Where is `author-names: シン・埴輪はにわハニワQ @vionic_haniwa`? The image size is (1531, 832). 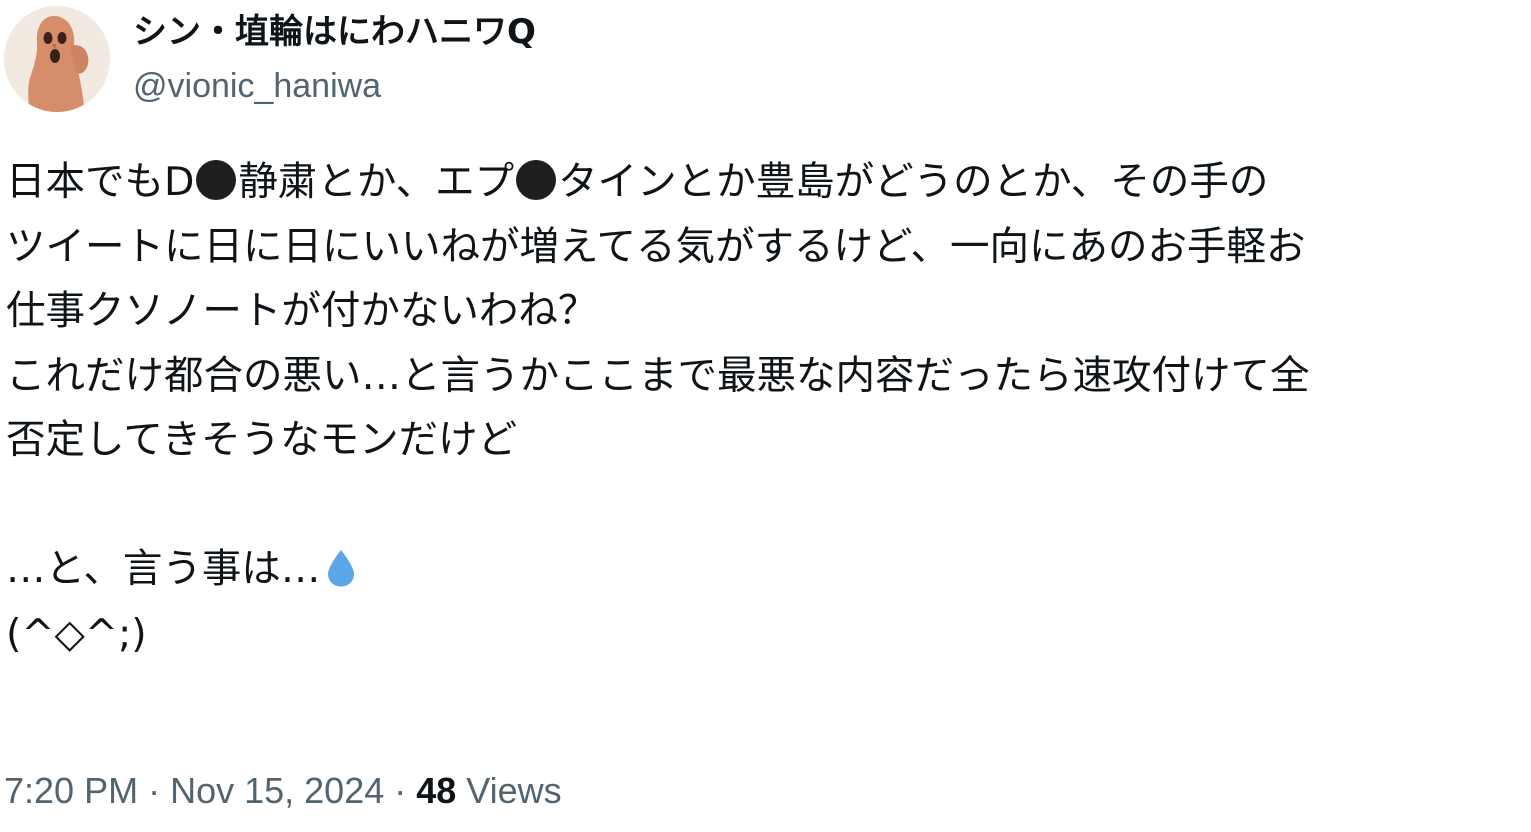 author-names: シン・埴輪はにわハニワQ @vionic_haniwa is located at coordinates (334, 59).